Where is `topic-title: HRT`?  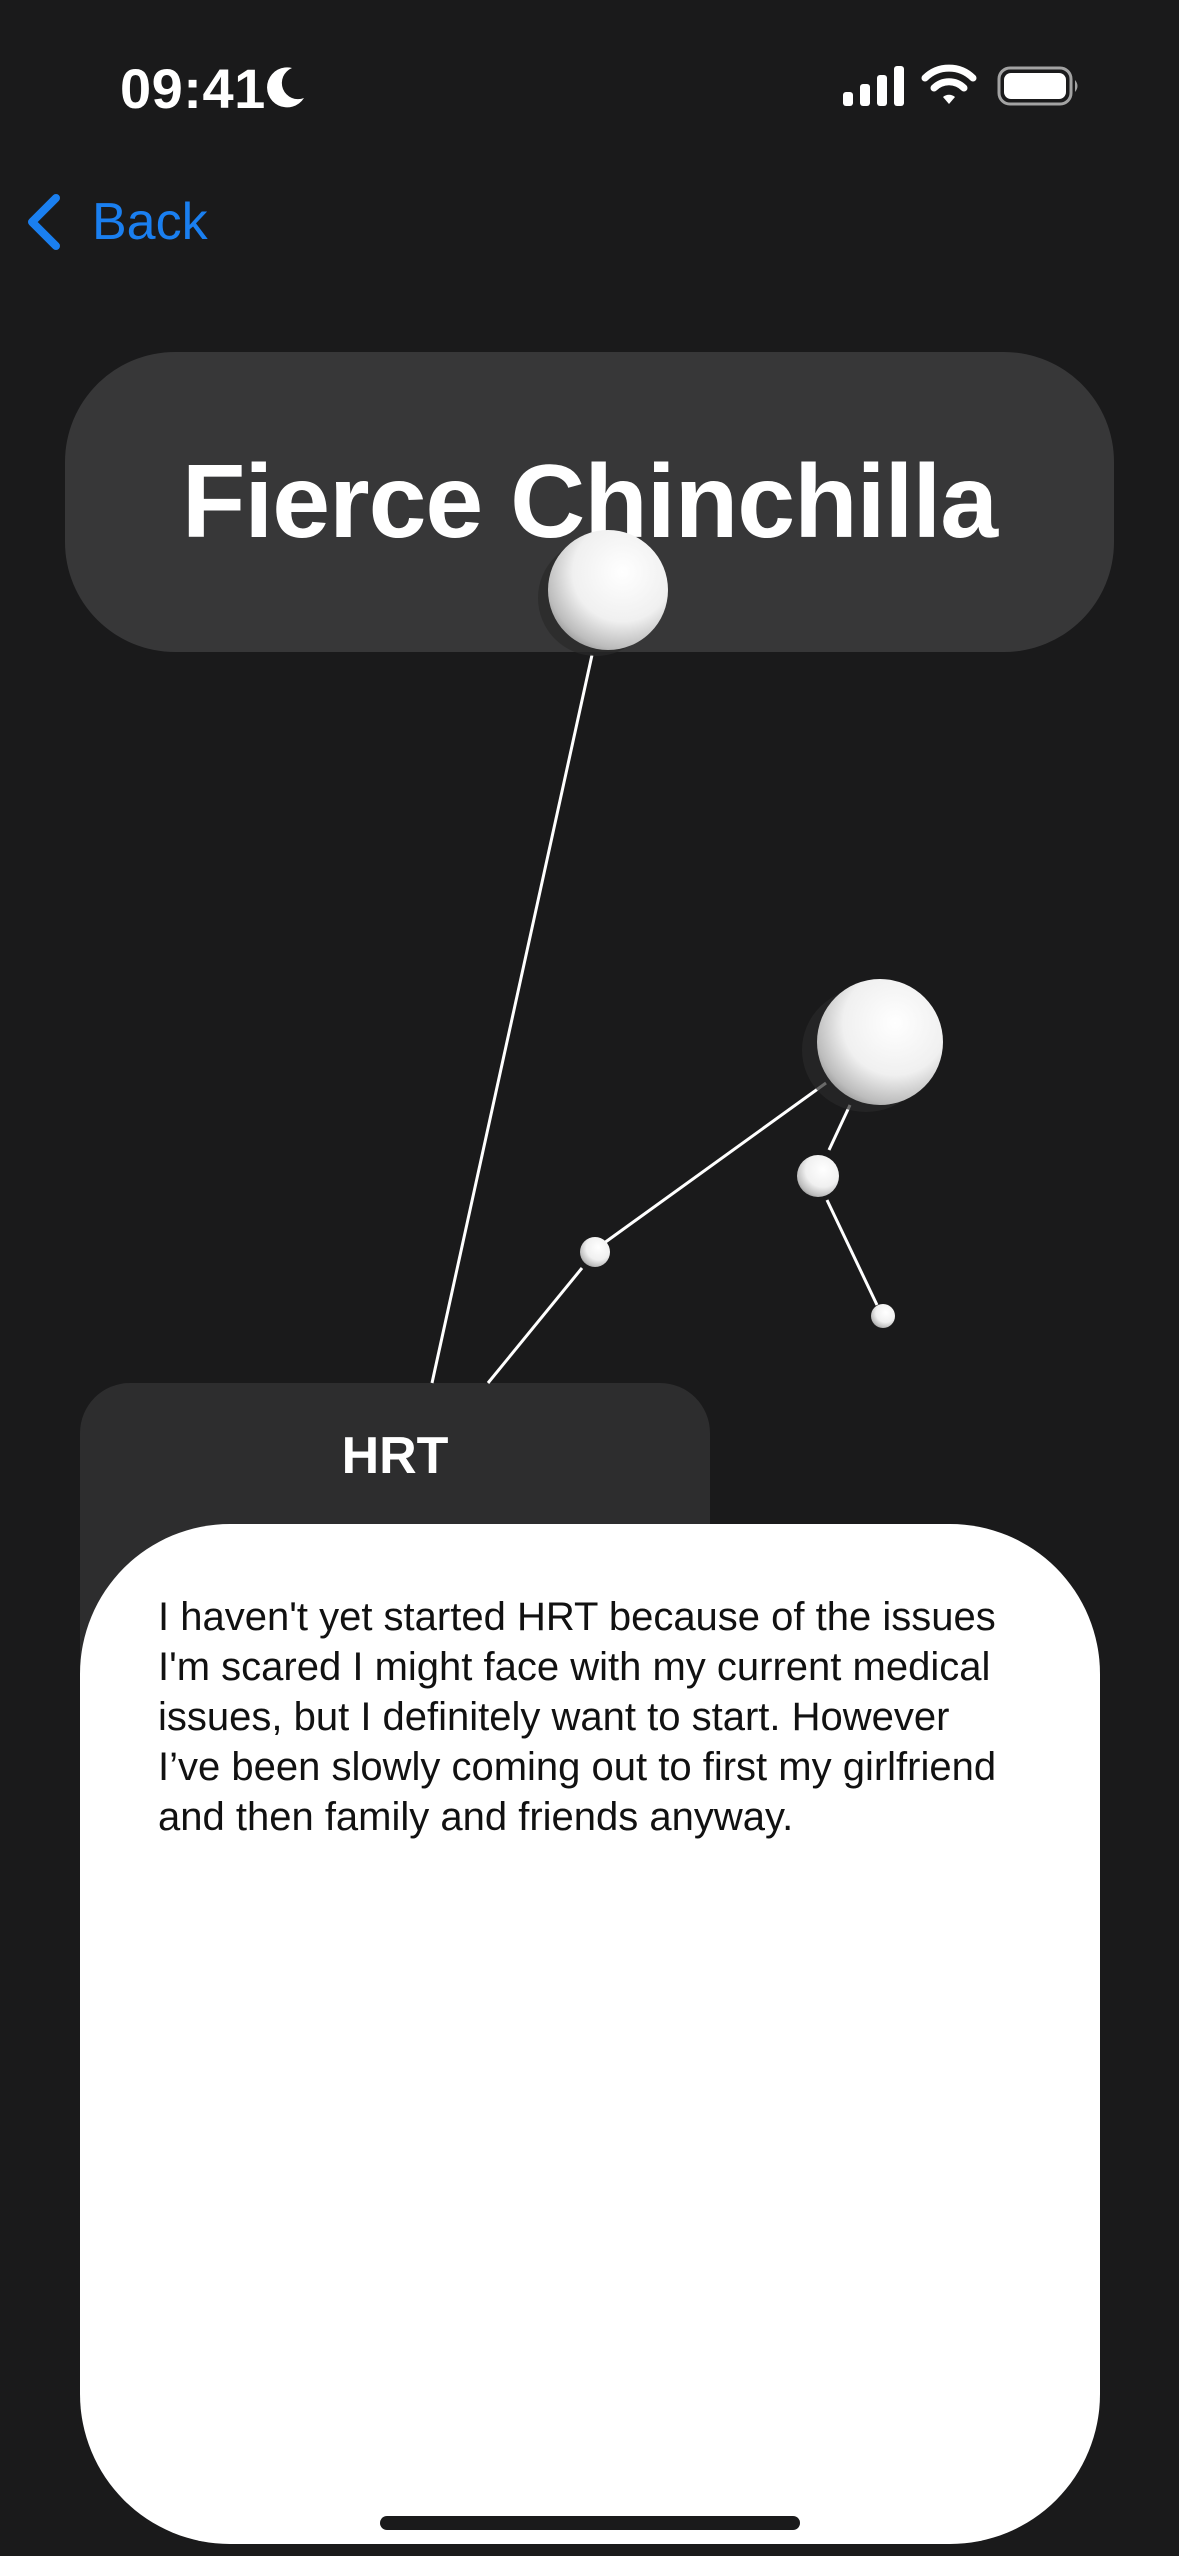 topic-title: HRT is located at coordinates (395, 1456).